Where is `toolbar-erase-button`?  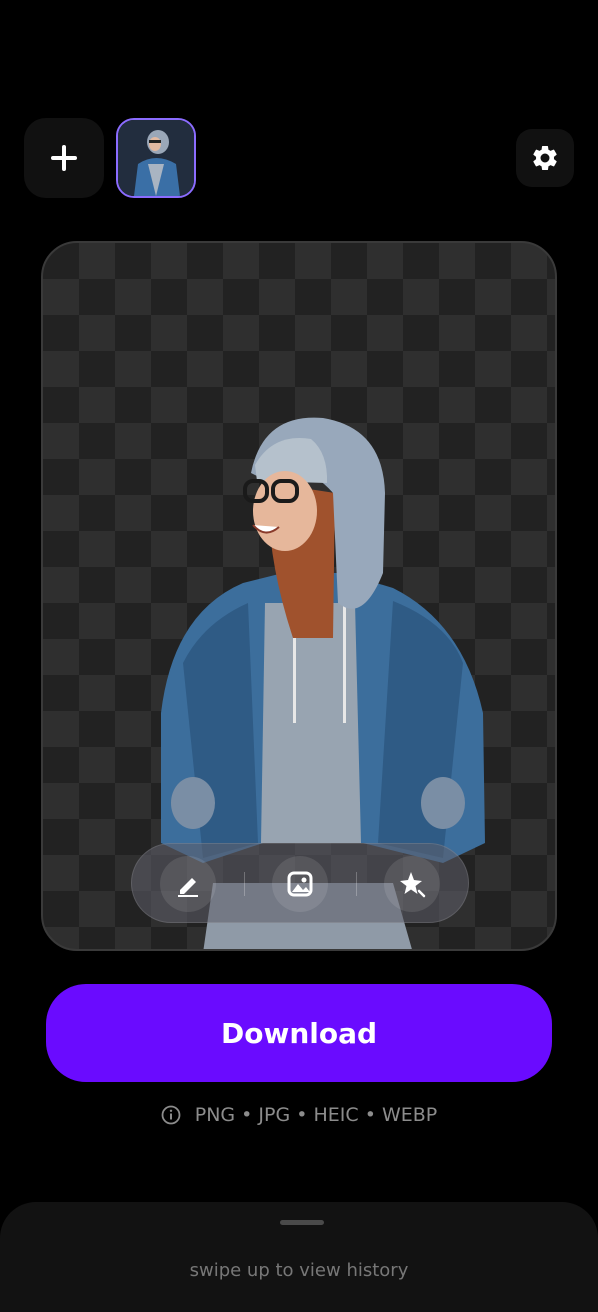 toolbar-erase-button is located at coordinates (188, 884).